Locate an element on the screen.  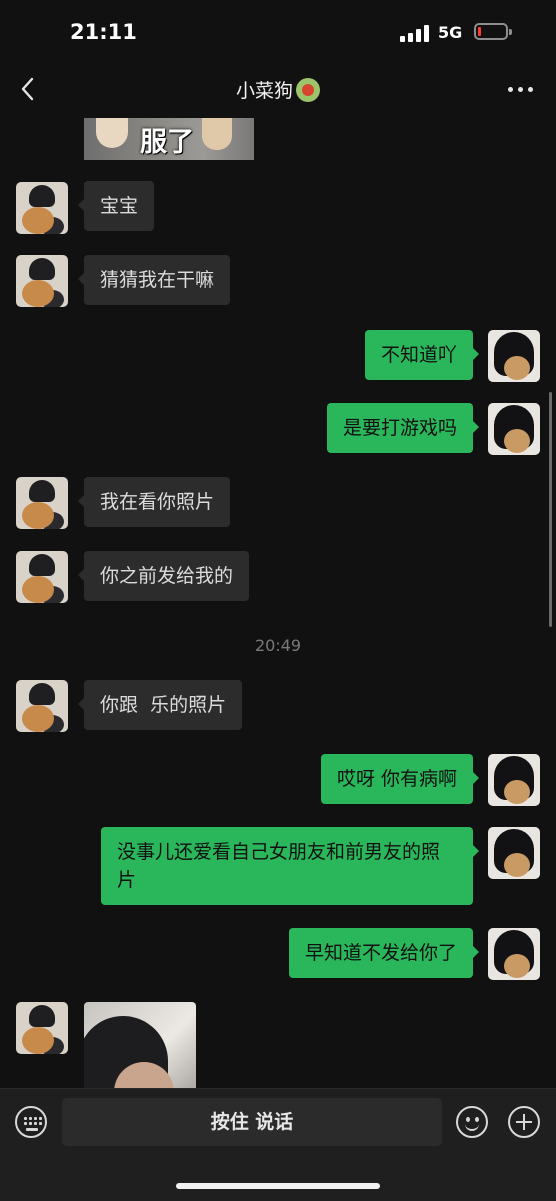
status-bar: 21:11 5G is located at coordinates (278, 33).